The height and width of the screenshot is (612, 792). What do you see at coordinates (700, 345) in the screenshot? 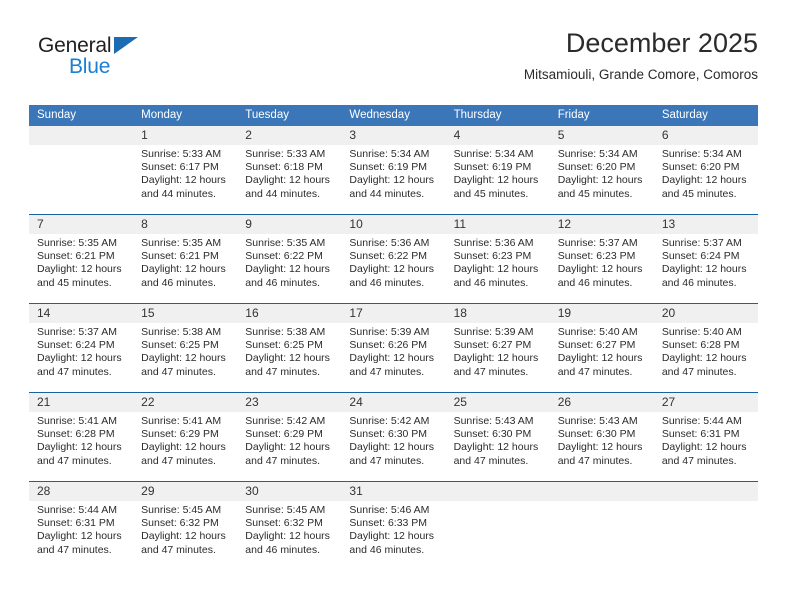
I see `sunset-text: Sunset: 6:28 PM` at bounding box center [700, 345].